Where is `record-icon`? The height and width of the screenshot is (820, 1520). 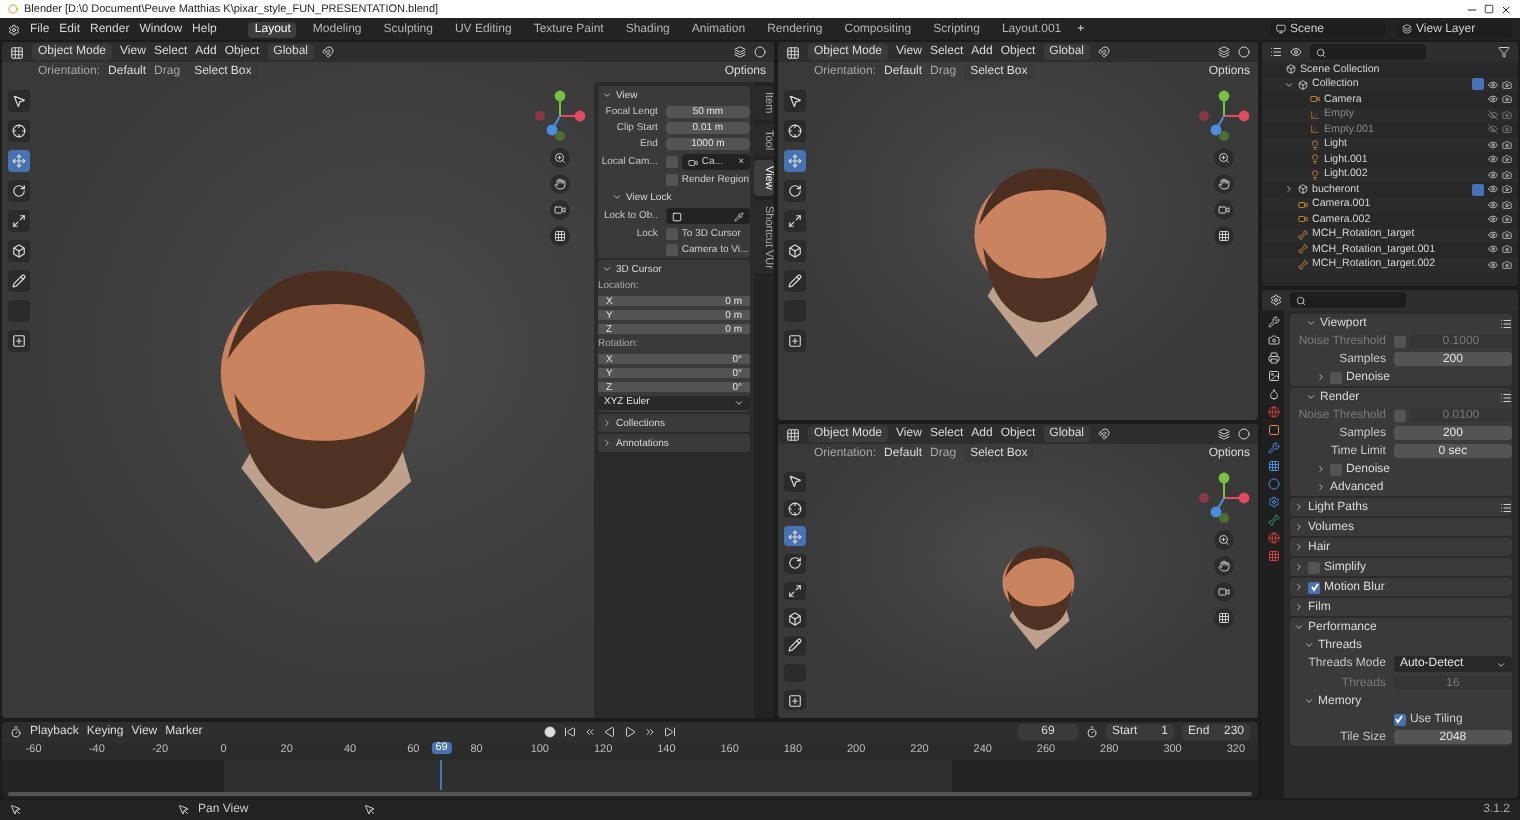 record-icon is located at coordinates (550, 732).